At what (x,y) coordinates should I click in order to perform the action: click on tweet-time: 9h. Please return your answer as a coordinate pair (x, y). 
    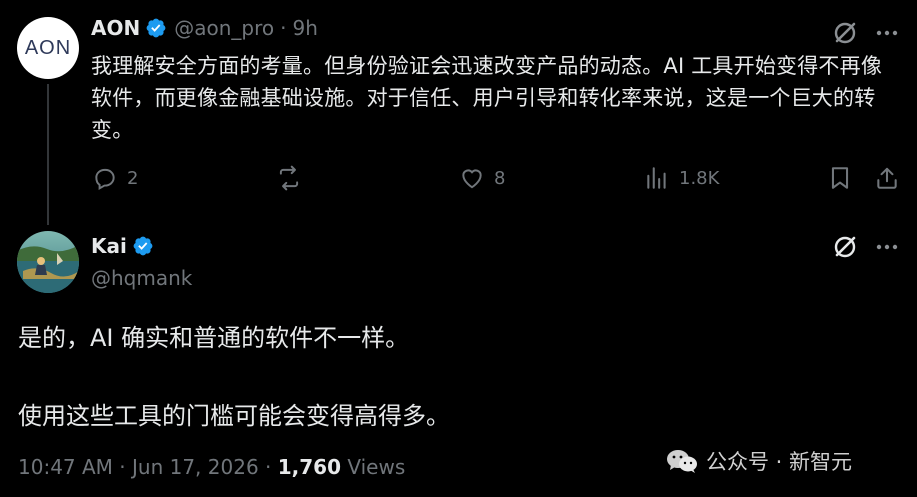
    Looking at the image, I should click on (304, 28).